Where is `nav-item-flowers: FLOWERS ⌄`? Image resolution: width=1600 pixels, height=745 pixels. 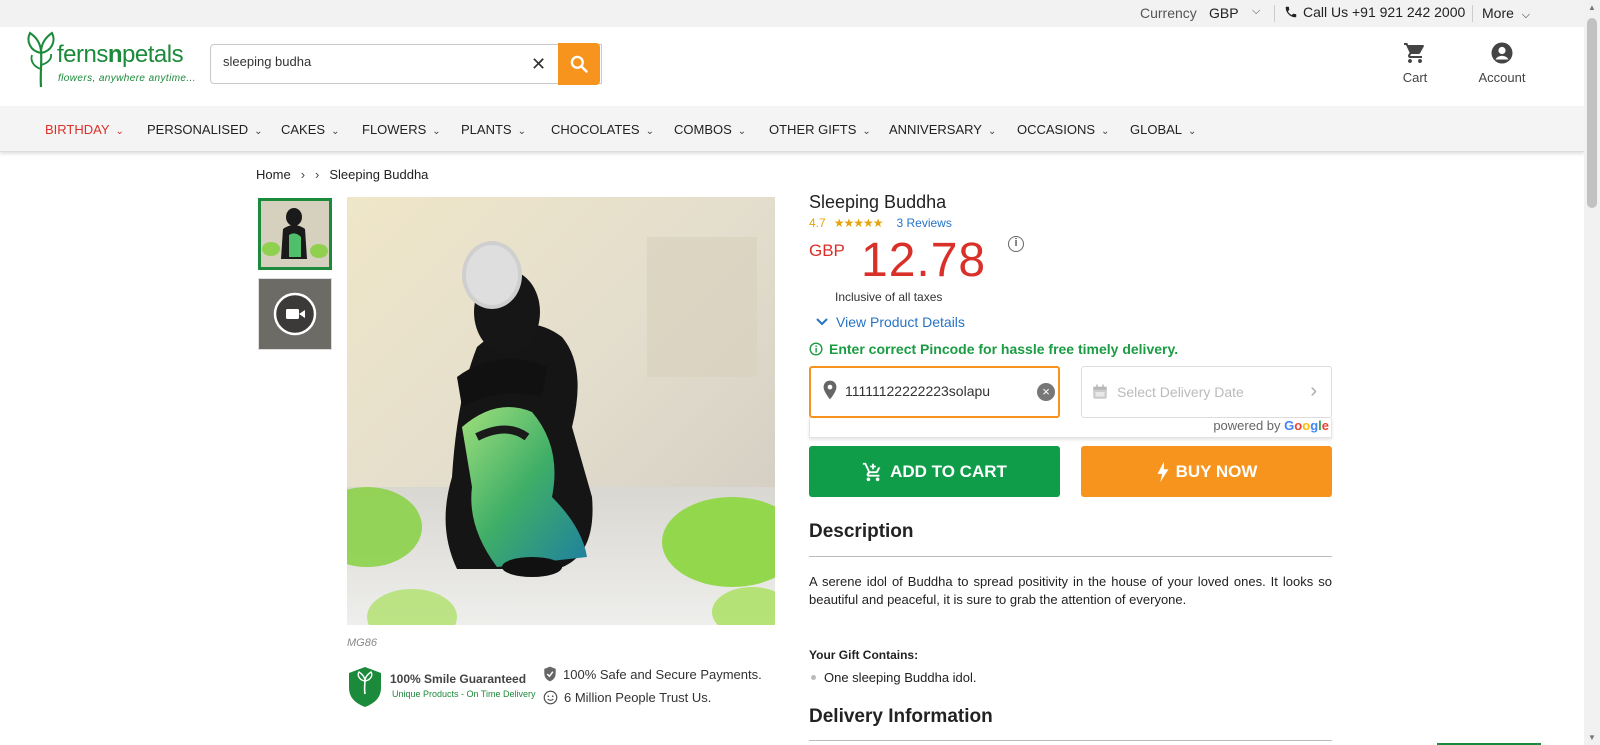
nav-item-flowers: FLOWERS ⌄ is located at coordinates (401, 129).